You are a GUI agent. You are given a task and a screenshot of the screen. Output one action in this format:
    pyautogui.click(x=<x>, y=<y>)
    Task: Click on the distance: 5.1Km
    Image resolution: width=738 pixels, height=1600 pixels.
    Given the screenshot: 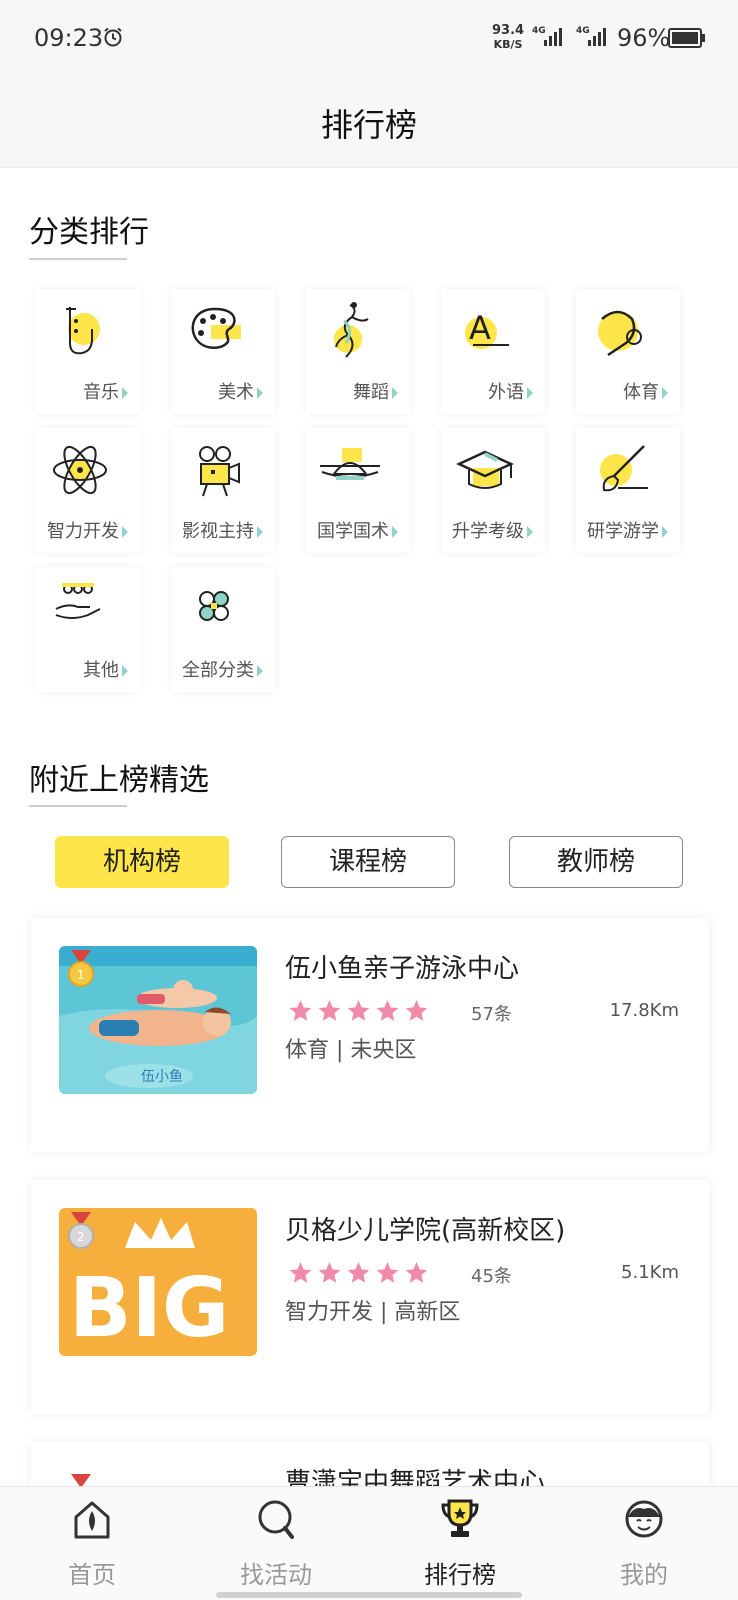 What is the action you would take?
    pyautogui.click(x=650, y=1272)
    